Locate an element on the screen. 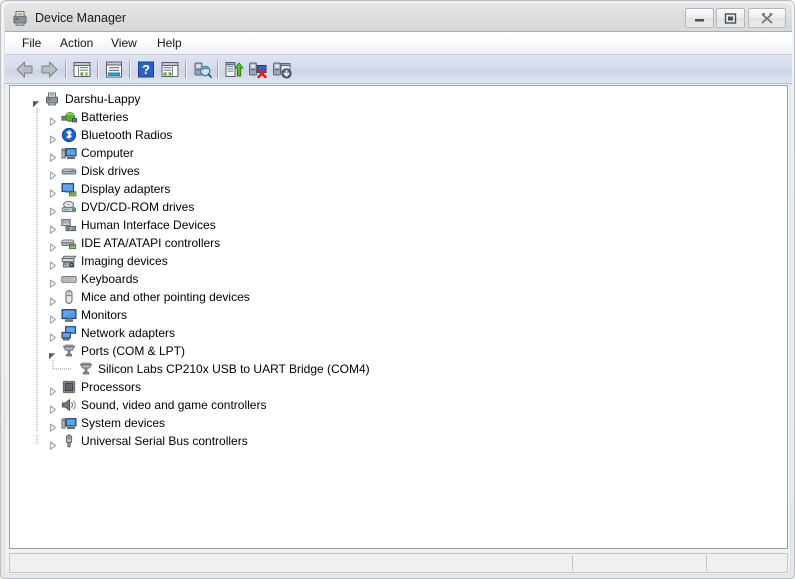 The width and height of the screenshot is (795, 579). monitor-icon is located at coordinates (69, 315).